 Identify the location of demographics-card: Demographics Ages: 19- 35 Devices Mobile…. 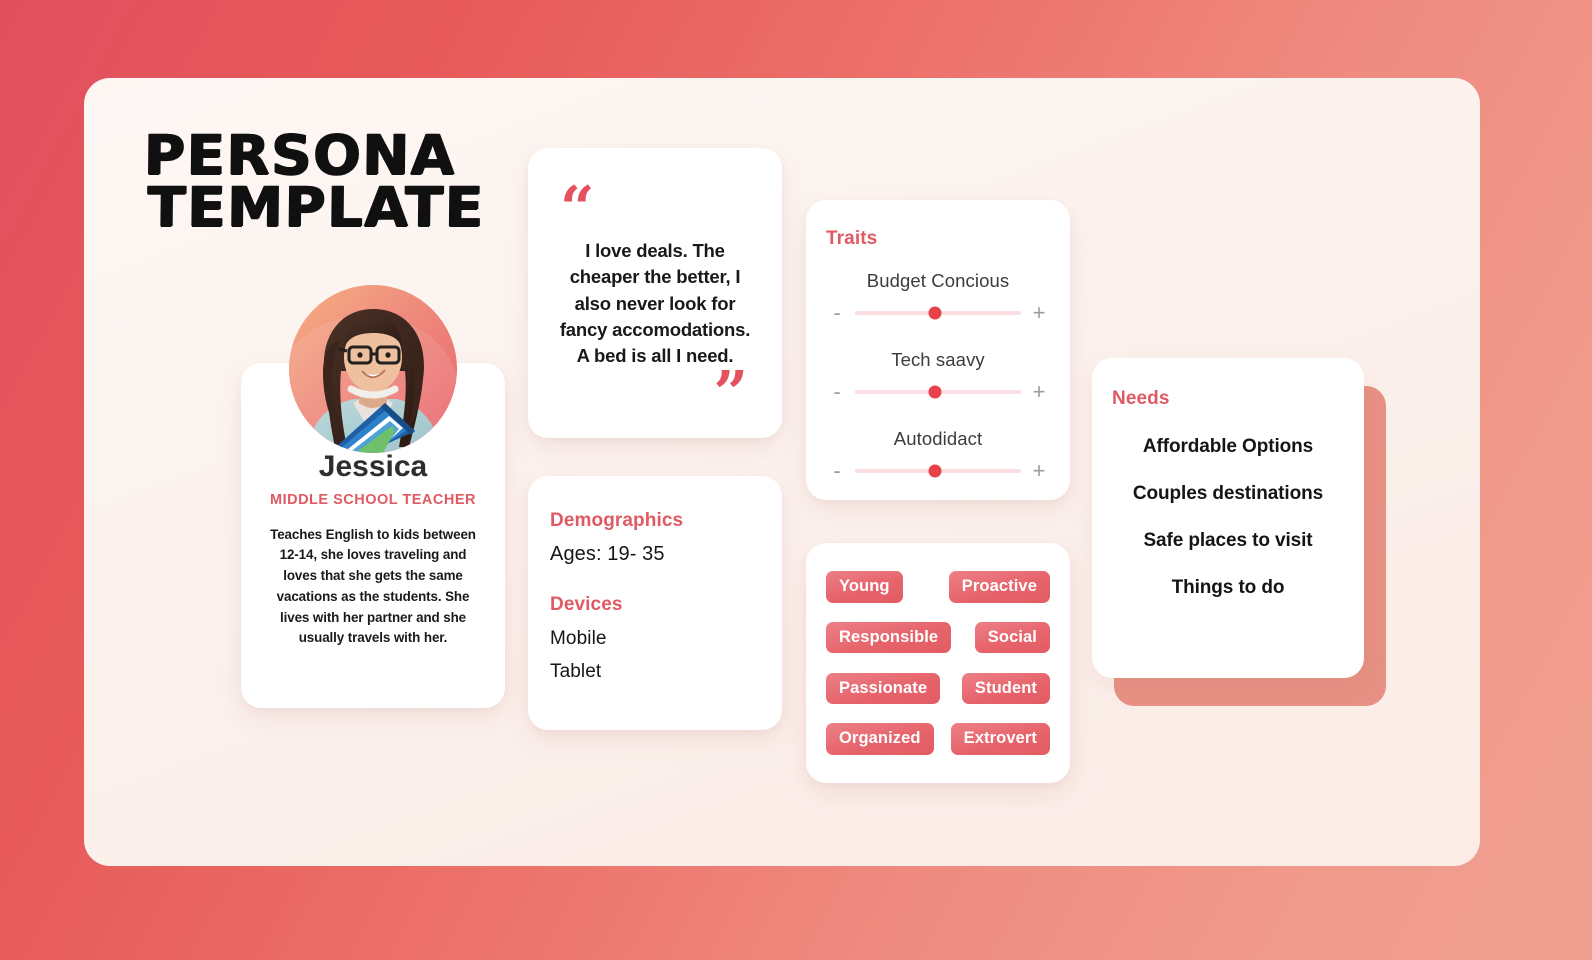
(655, 603).